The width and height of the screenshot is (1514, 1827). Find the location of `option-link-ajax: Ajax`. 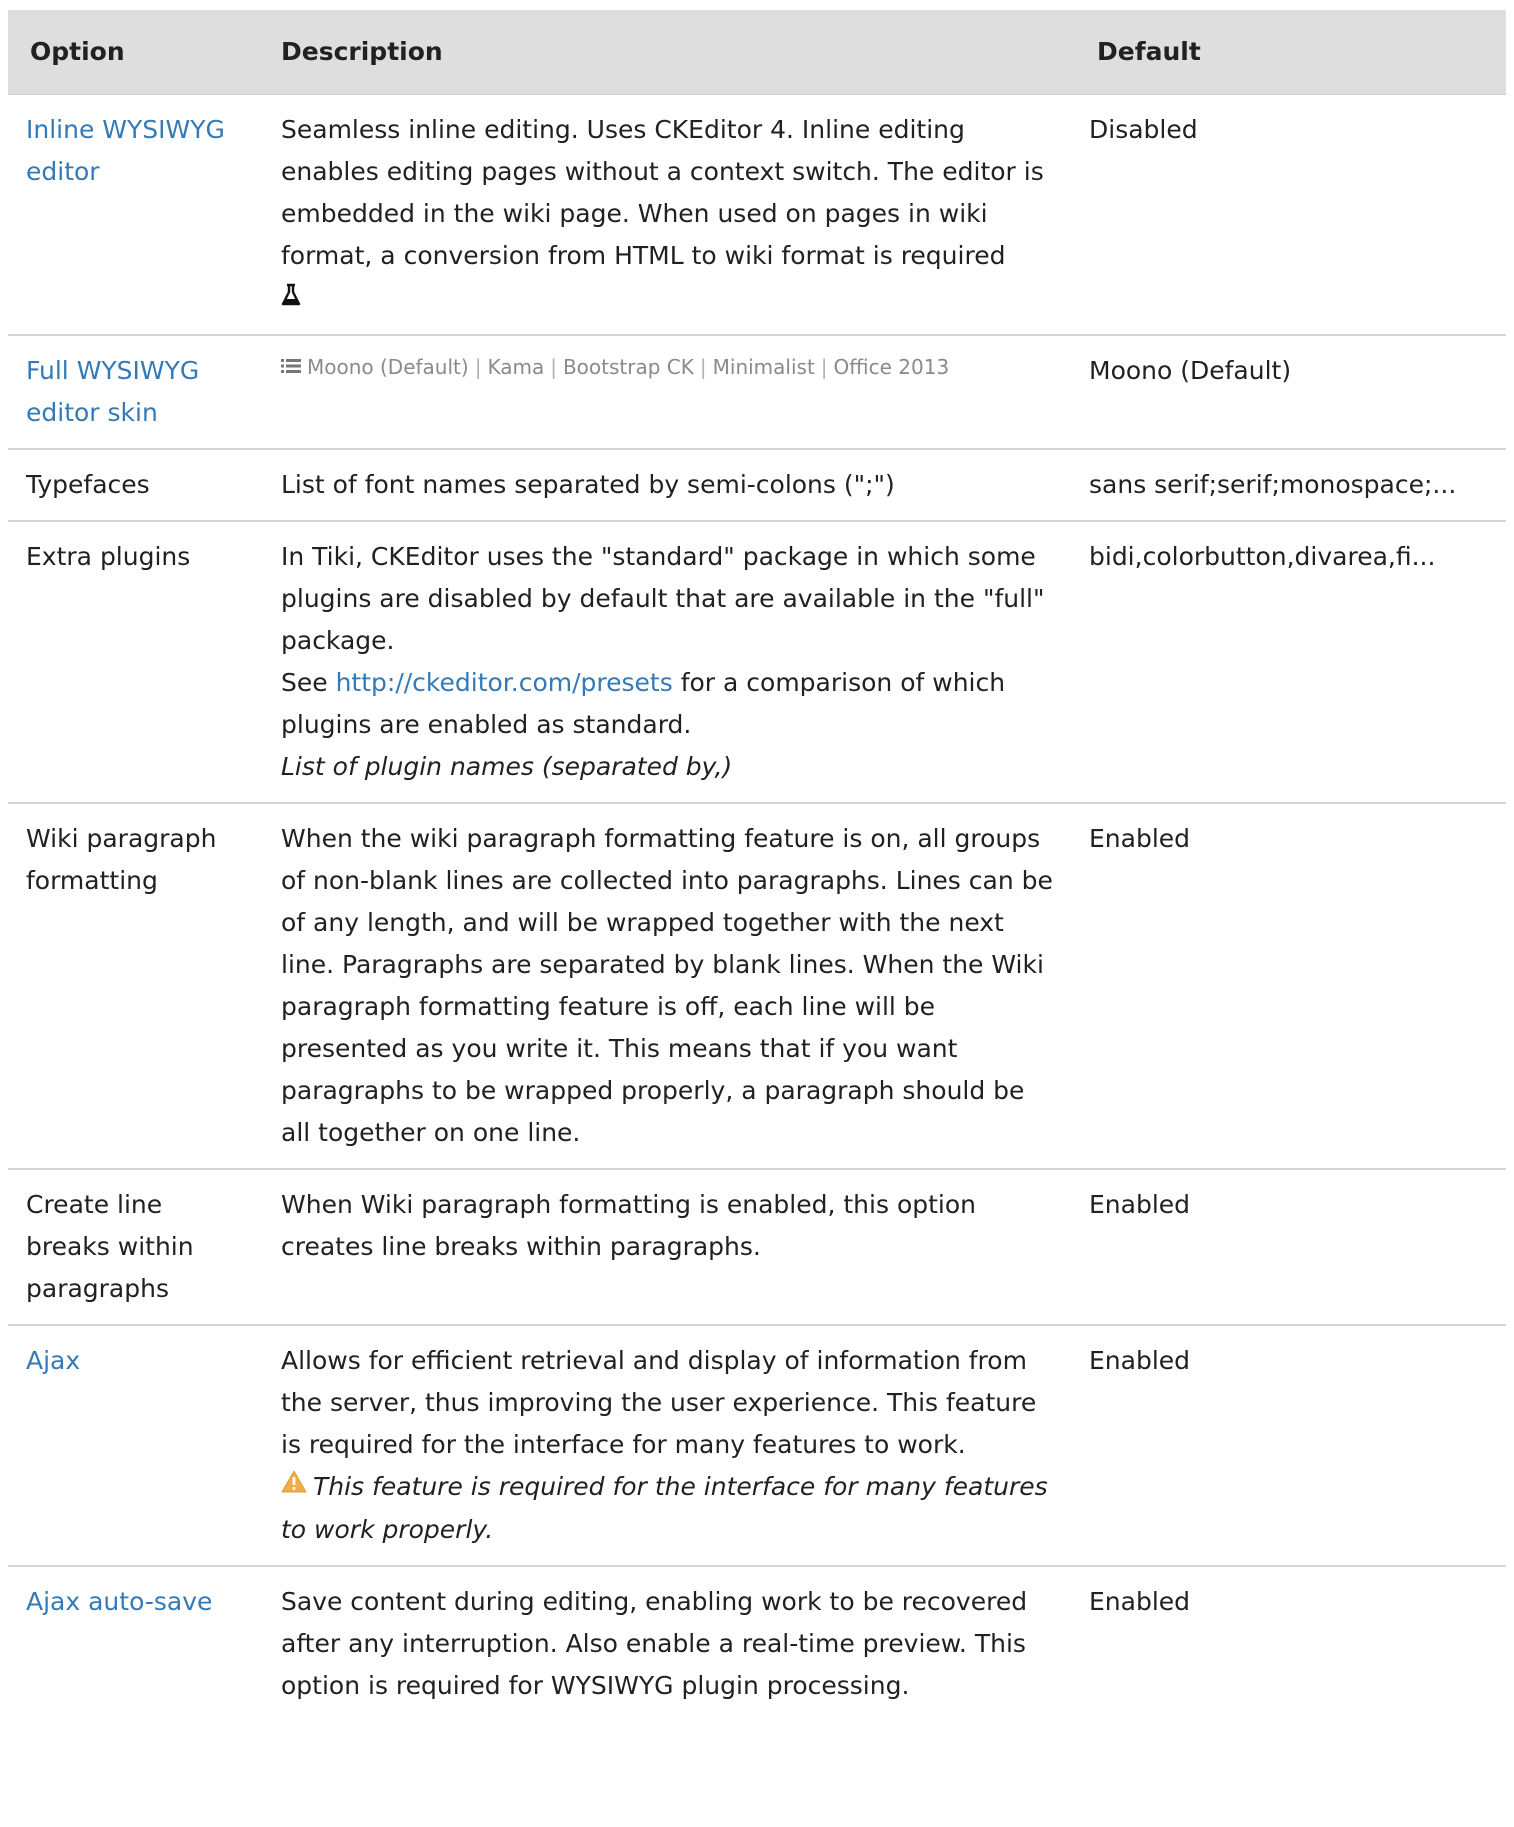

option-link-ajax: Ajax is located at coordinates (53, 1360).